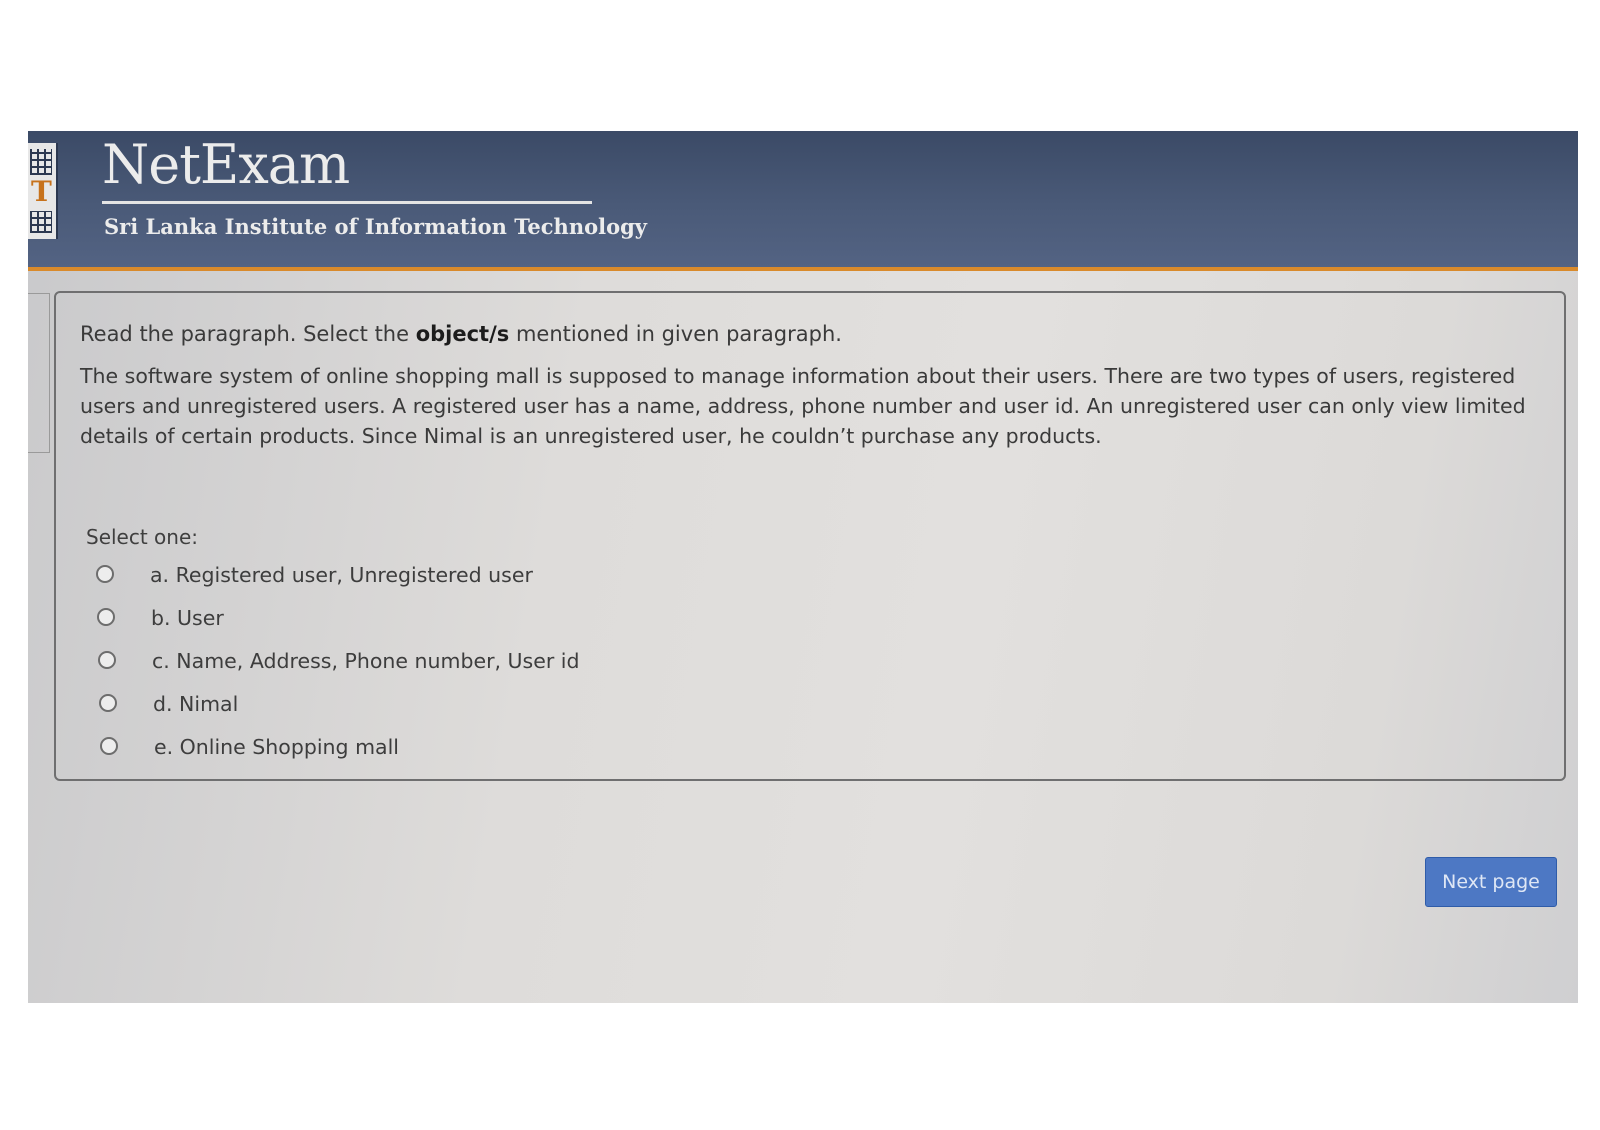 Image resolution: width=1600 pixels, height=1130 pixels. I want to click on crest-letter: T, so click(41, 191).